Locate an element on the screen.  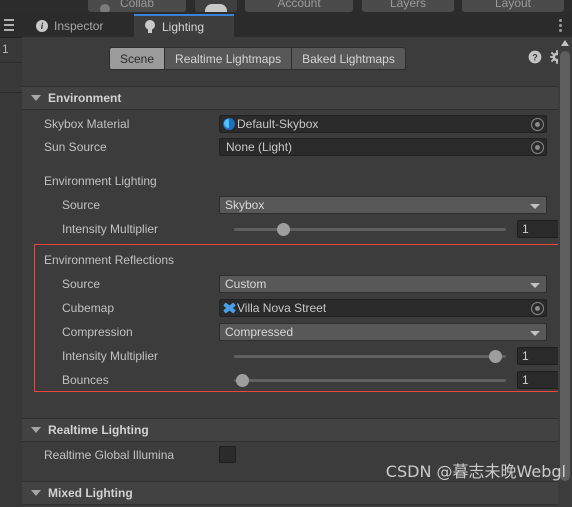
field-env-lighting-intensity: Intensity Multiplier 1 is located at coordinates (297, 230).